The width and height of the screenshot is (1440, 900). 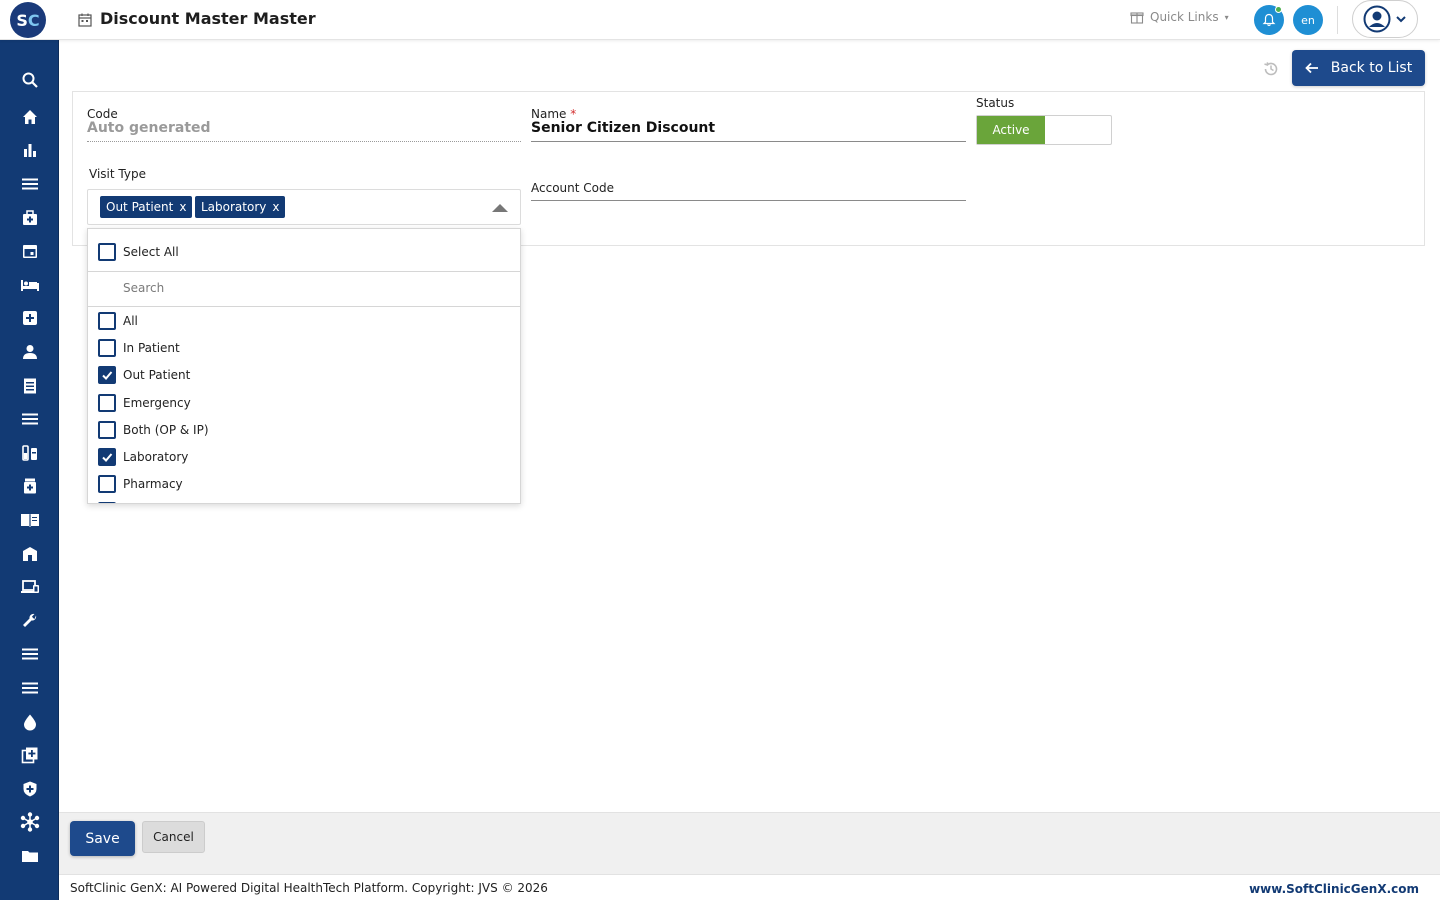 I want to click on sidebar-item-calendar, so click(x=29, y=251).